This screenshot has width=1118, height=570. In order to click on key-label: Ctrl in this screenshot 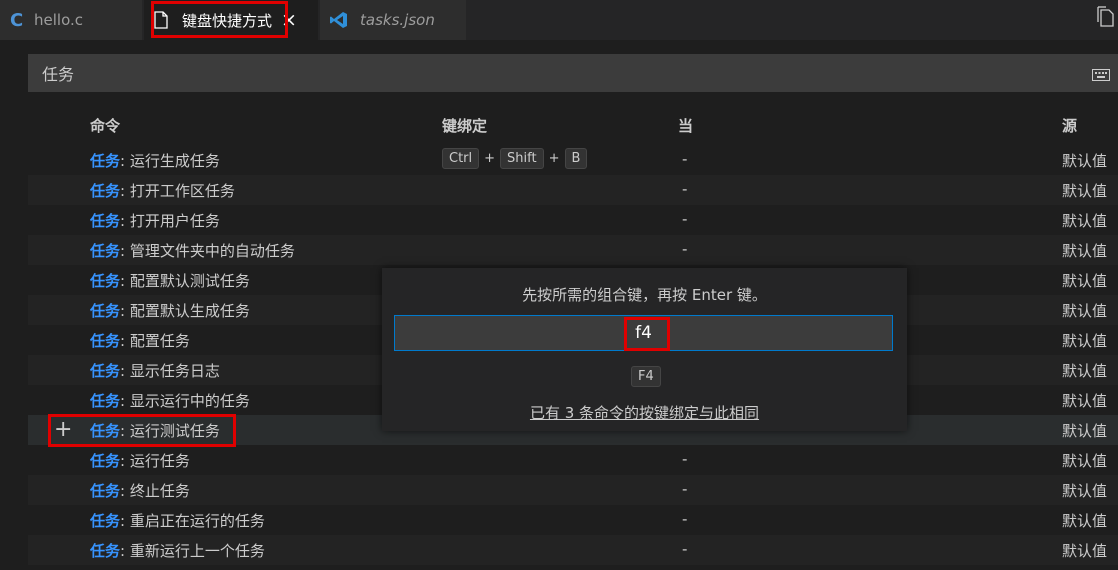, I will do `click(461, 158)`.